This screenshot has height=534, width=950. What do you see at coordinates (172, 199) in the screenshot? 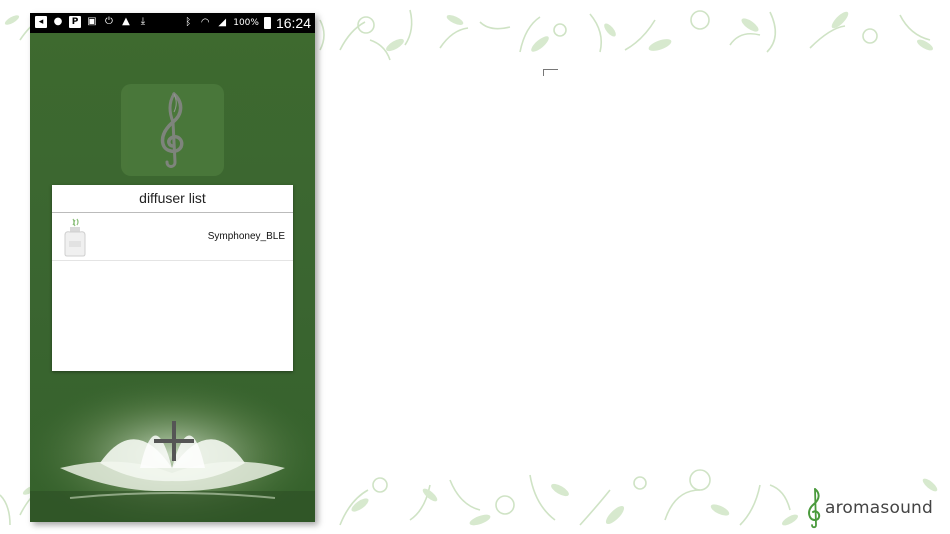
I see `dialog-title: diffuser list` at bounding box center [172, 199].